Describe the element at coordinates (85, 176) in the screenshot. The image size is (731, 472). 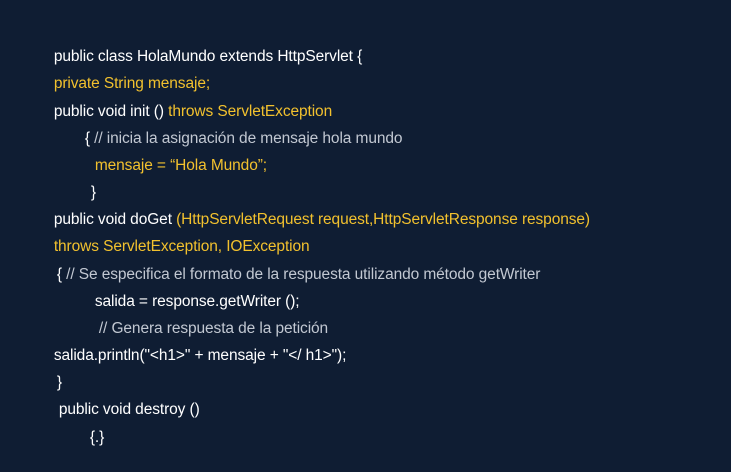
I see `code-line-6: }` at that location.